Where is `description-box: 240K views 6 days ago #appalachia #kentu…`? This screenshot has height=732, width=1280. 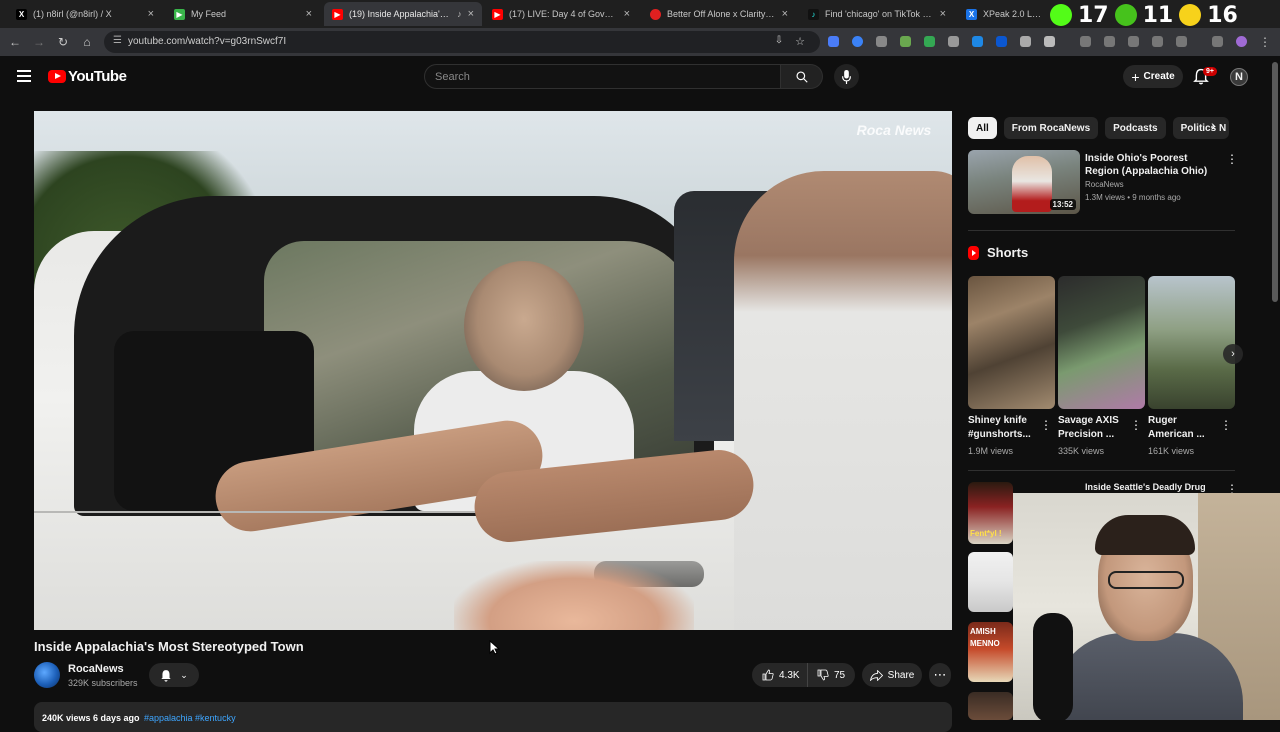 description-box: 240K views 6 days ago #appalachia #kentu… is located at coordinates (493, 717).